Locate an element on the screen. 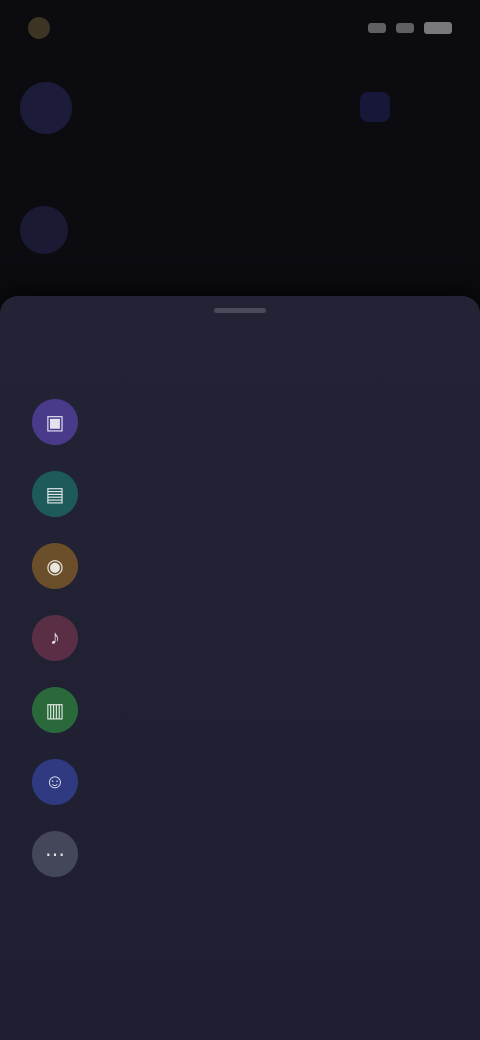 Image resolution: width=480 pixels, height=1040 pixels. battery-icon is located at coordinates (438, 28).